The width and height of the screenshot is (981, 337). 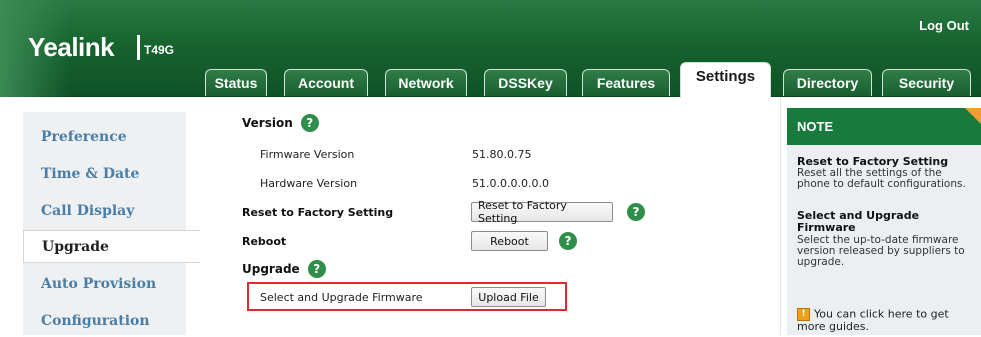 What do you see at coordinates (725, 80) in the screenshot?
I see `tab-settings: Settings` at bounding box center [725, 80].